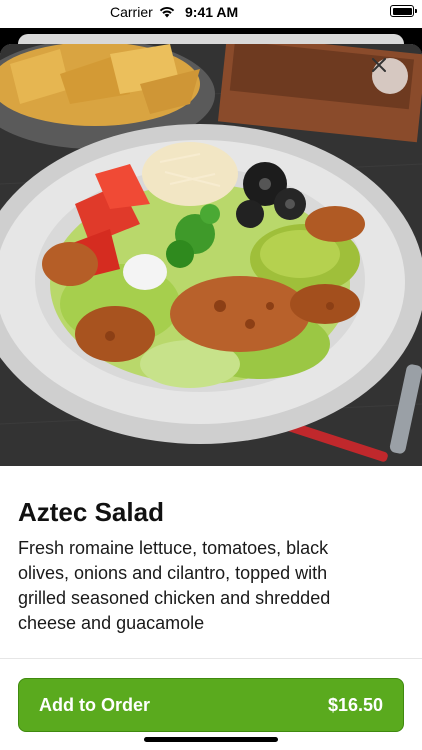 This screenshot has width=422, height=750. What do you see at coordinates (211, 739) in the screenshot?
I see `home-indicator` at bounding box center [211, 739].